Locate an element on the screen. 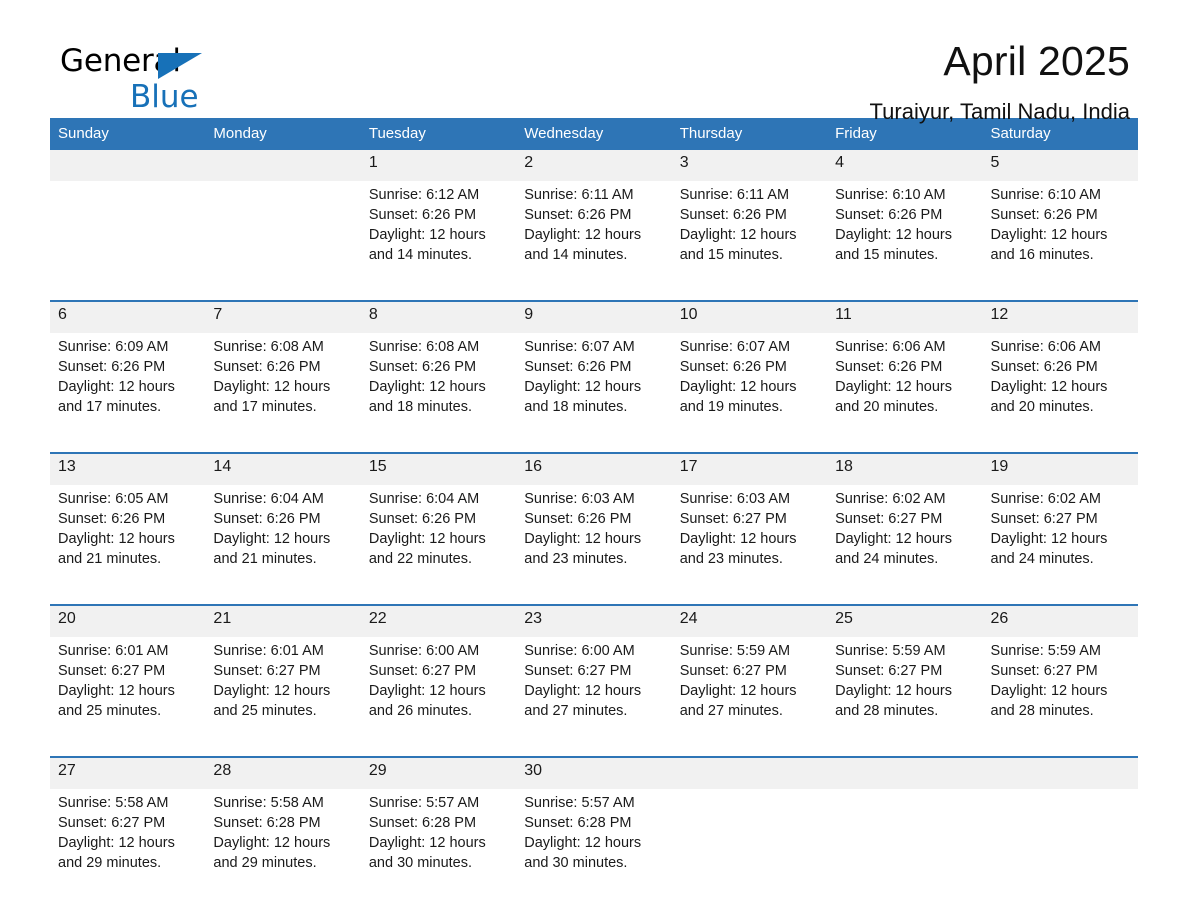 This screenshot has width=1188, height=918. daylight-text-line2: and 16 minutes. is located at coordinates (1042, 255).